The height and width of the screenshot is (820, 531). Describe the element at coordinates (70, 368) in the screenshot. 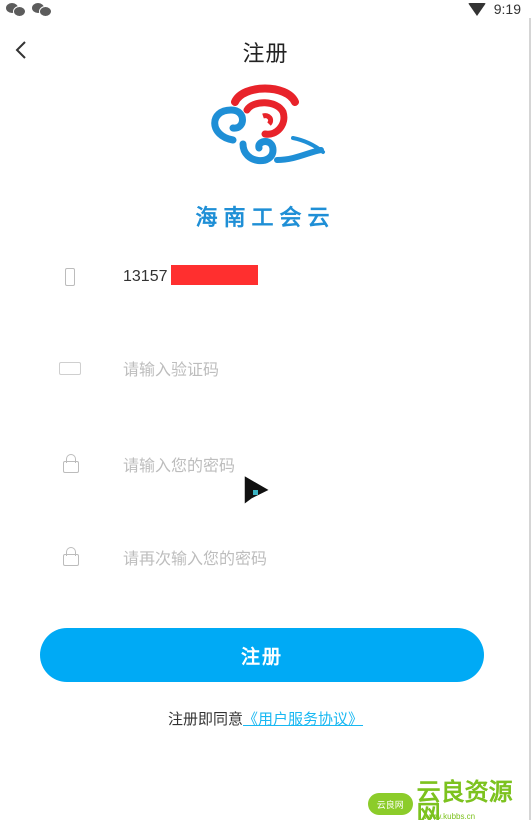

I see `message-icon` at that location.